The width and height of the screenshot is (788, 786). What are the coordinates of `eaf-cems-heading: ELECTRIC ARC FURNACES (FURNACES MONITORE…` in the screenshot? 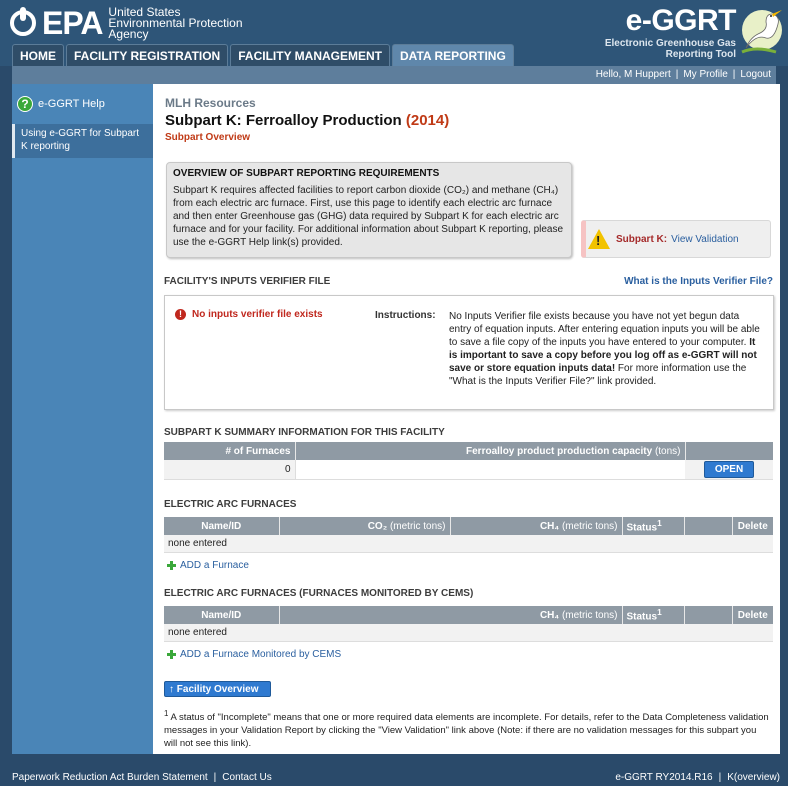 It's located at (319, 593).